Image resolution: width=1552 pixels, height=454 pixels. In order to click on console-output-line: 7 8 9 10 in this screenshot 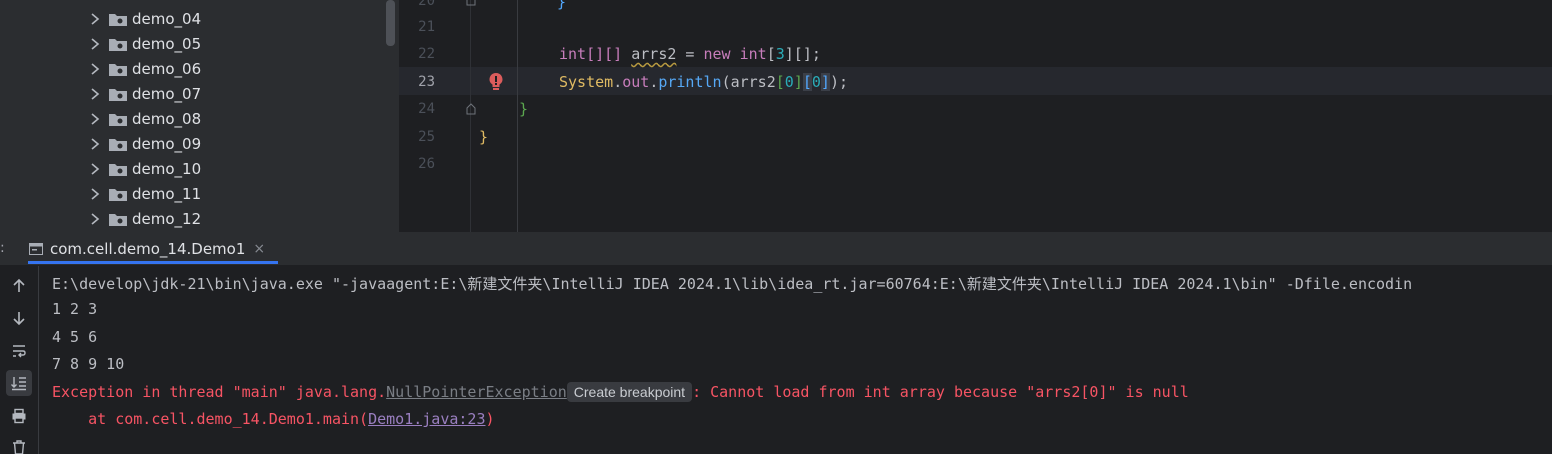, I will do `click(88, 364)`.